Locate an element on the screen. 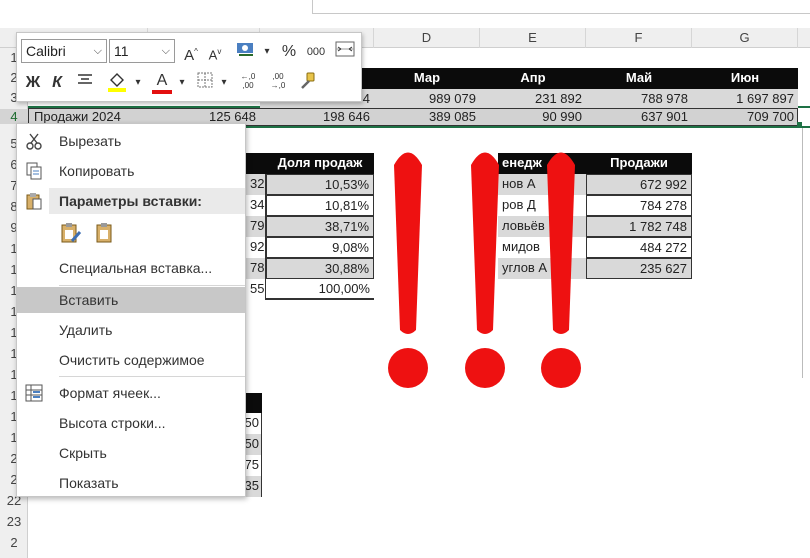 The image size is (810, 558). increase-decimal-button: ←,0 ,00 is located at coordinates (248, 81).